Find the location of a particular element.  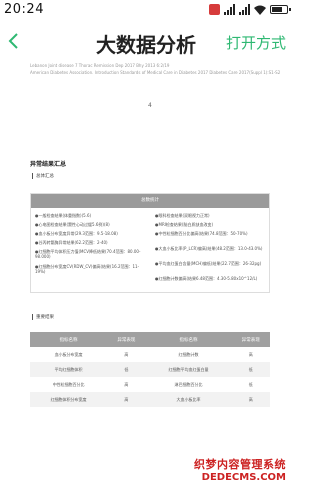

summary-label: 总体汇总 is located at coordinates (43, 176).